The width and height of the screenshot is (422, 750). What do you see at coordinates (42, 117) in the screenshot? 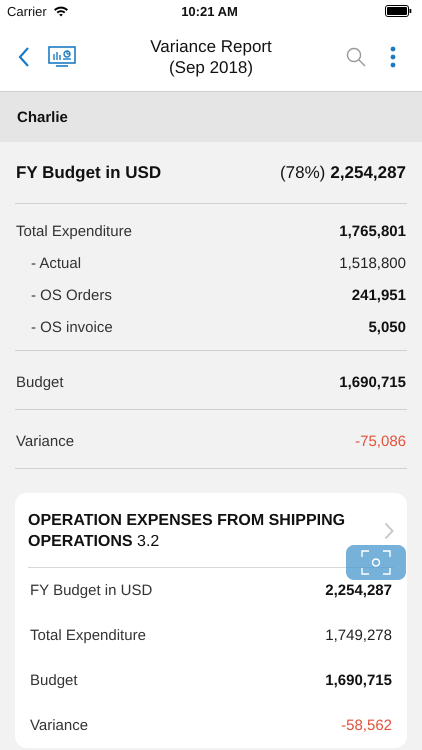
I see `entity-name: Charlie` at bounding box center [42, 117].